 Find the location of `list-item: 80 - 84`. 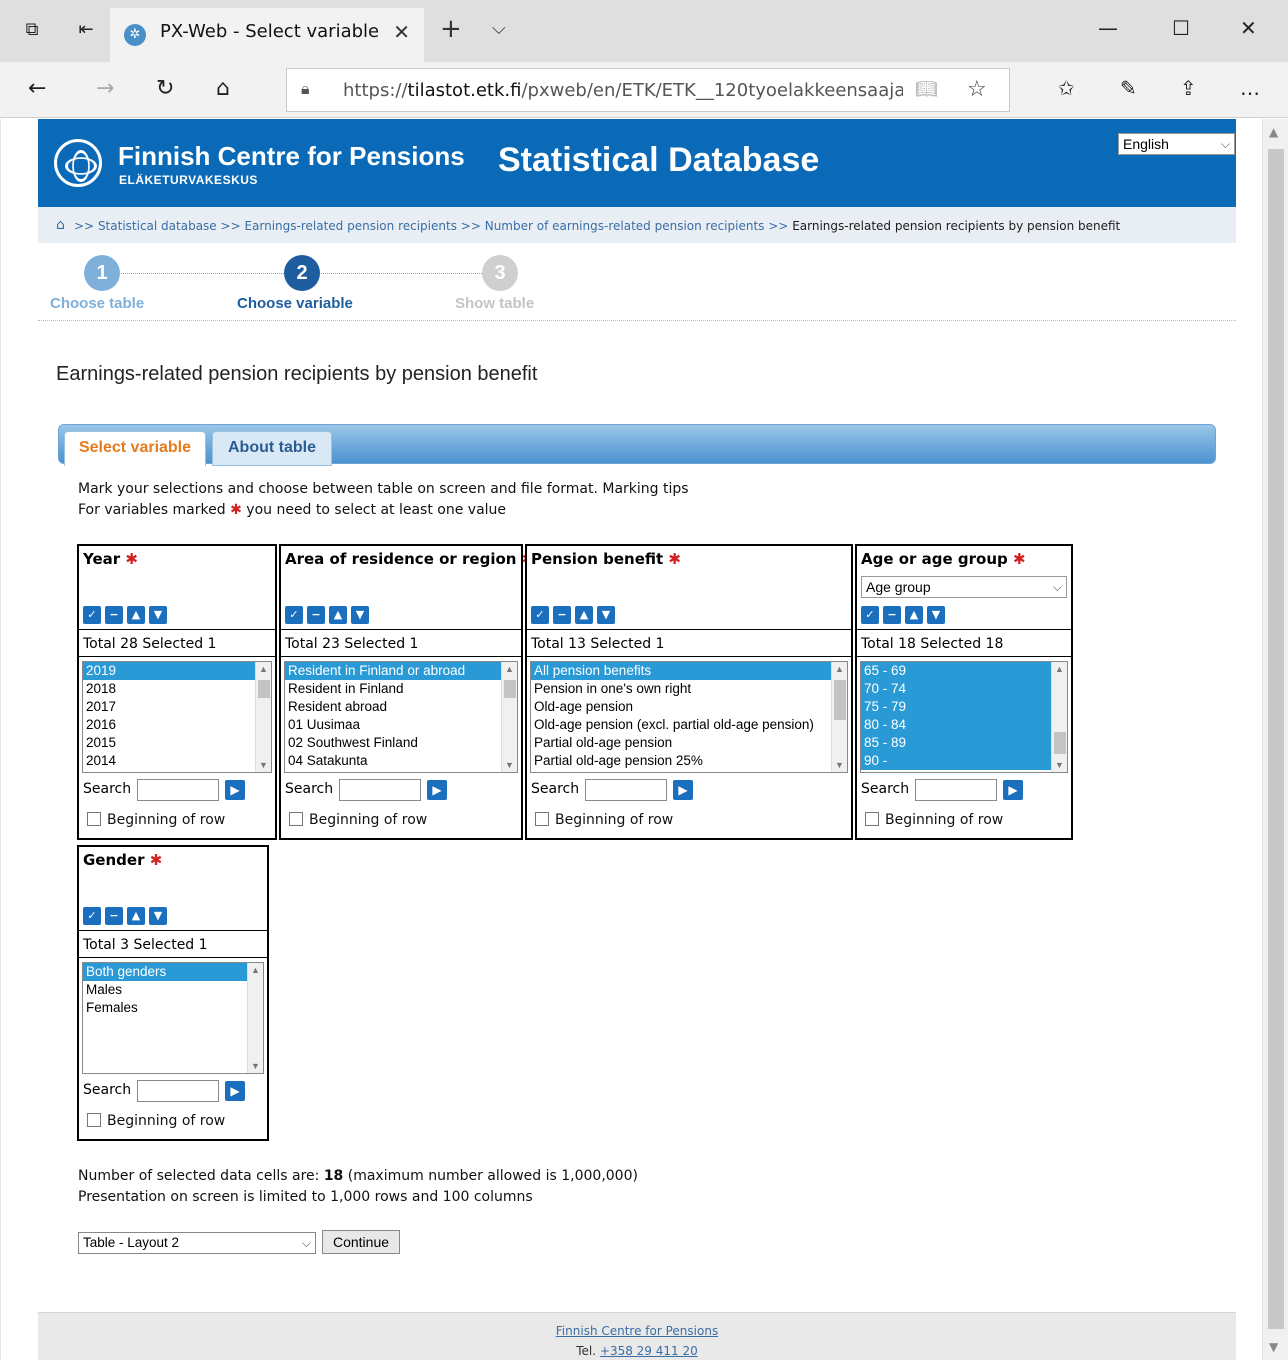

list-item: 80 - 84 is located at coordinates (964, 725).